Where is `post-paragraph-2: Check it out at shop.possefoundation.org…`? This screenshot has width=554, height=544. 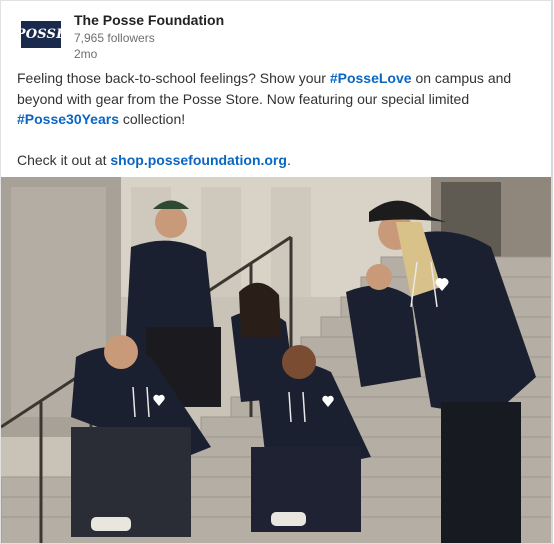 post-paragraph-2: Check it out at shop.possefoundation.org… is located at coordinates (267, 160).